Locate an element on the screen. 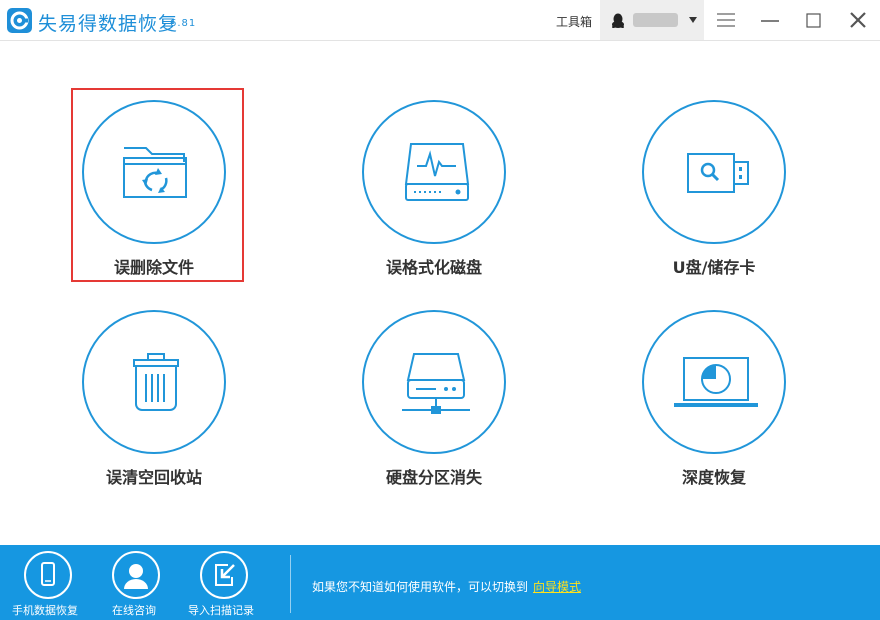 The image size is (880, 620). user-account-menu: 用户名 is located at coordinates (652, 20).